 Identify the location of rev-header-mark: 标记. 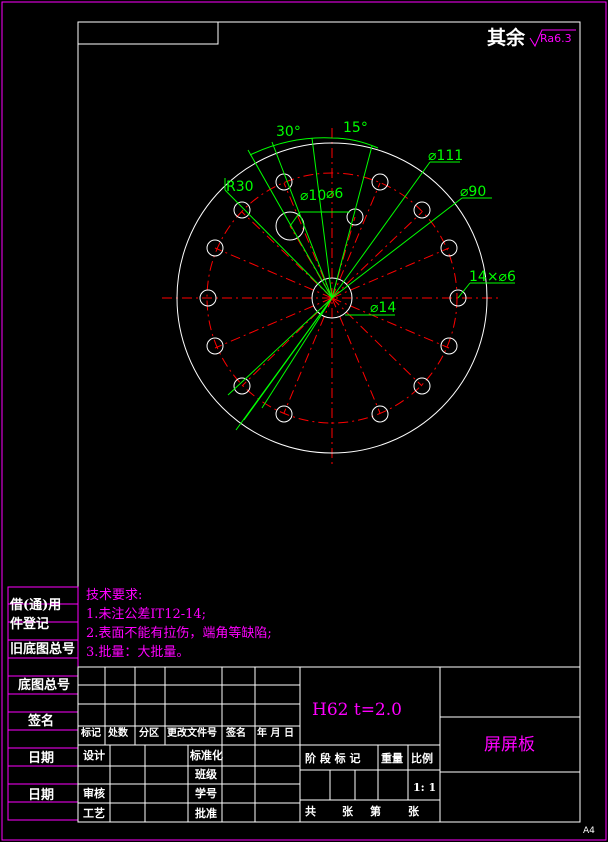
(91, 733).